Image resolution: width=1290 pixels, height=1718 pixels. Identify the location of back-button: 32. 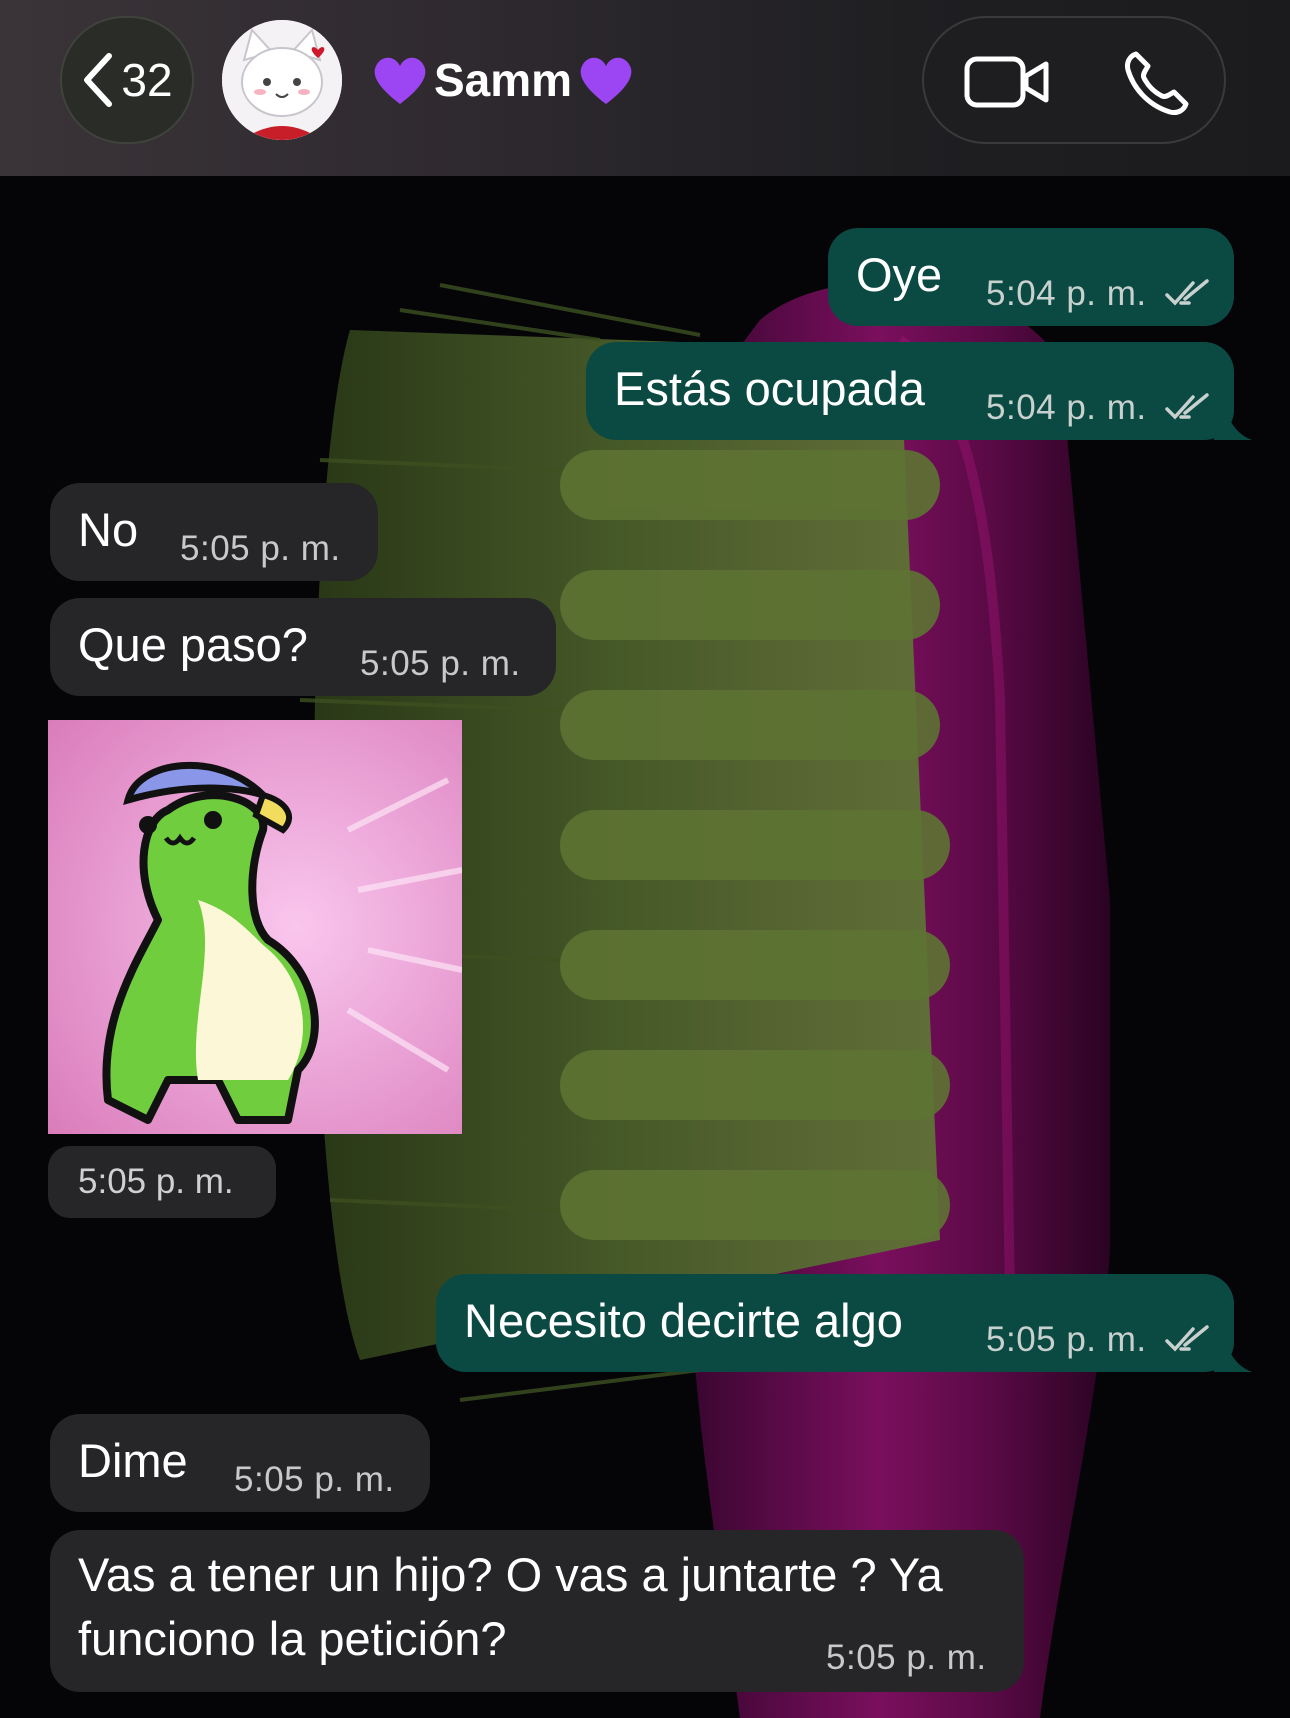
(127, 80).